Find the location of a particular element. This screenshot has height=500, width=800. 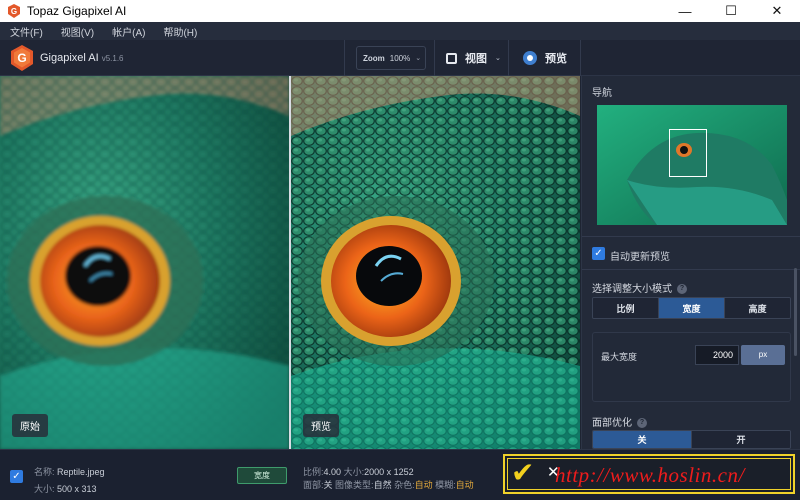

auto-update-label: 自动更新预览 is located at coordinates (640, 257).